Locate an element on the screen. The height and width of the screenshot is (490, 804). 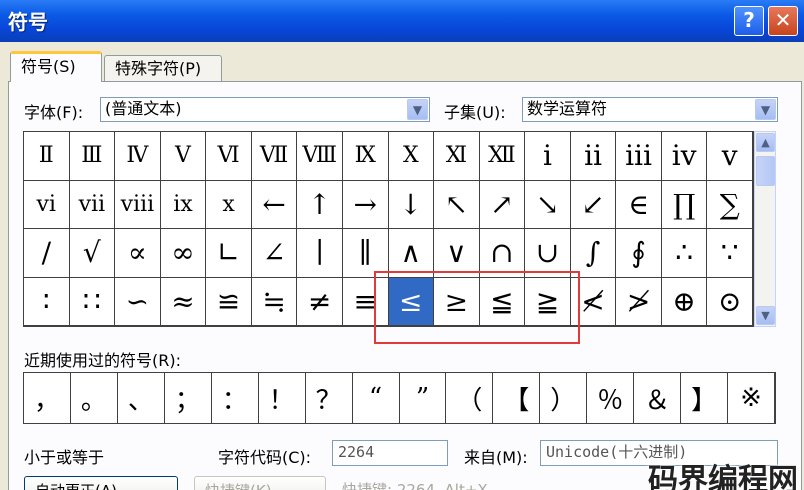
symbol-cell: ∽ is located at coordinates (138, 301).